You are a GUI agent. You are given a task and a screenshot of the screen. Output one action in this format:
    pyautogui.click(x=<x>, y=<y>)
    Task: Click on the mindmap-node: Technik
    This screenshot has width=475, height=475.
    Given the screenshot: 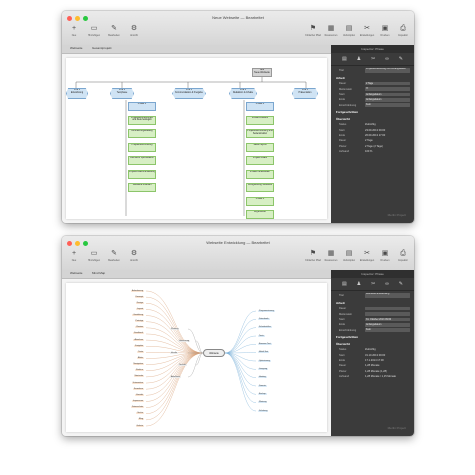 What is the action you would take?
    pyautogui.click(x=182, y=364)
    